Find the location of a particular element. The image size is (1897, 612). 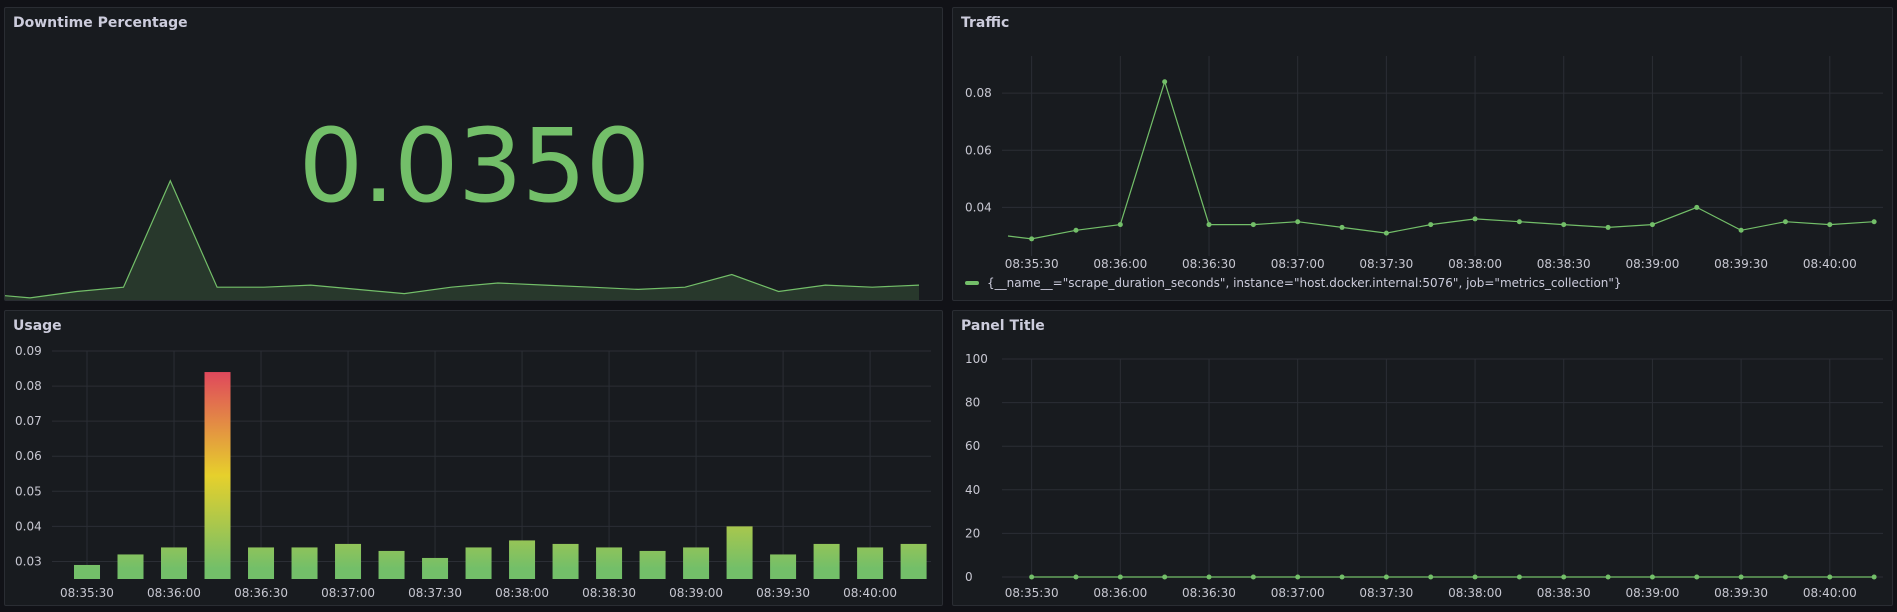

y-tick-label: 60 is located at coordinates (972, 446).